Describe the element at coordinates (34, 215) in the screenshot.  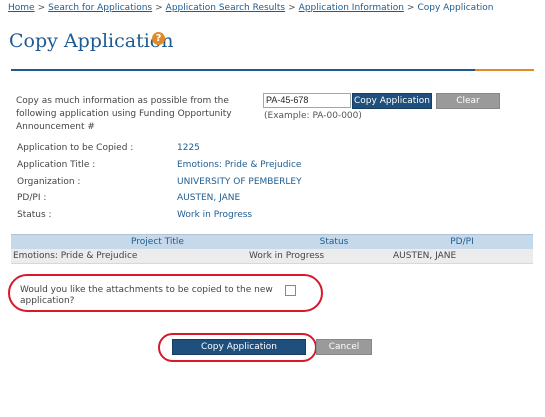
I see `detail-label-status: Status :` at that location.